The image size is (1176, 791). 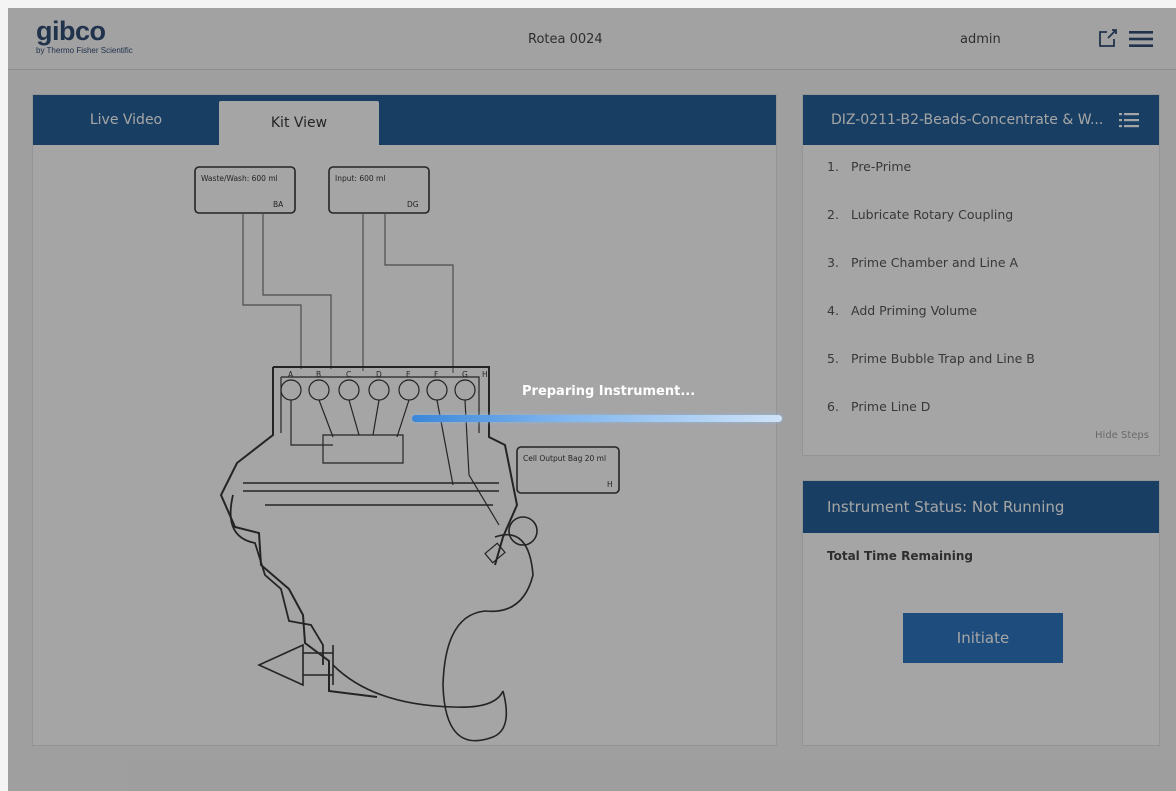 I want to click on loading-progress-bar, so click(x=597, y=418).